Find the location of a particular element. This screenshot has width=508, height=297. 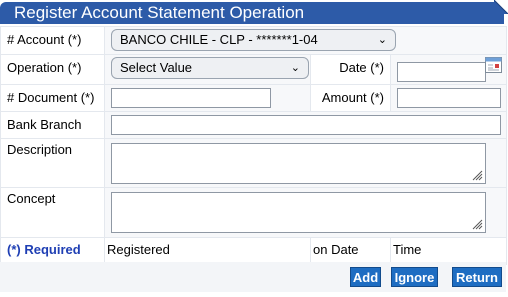

account-cell: BANCO CHILE - CLP - *******1-04 ⌄ is located at coordinates (305, 40).